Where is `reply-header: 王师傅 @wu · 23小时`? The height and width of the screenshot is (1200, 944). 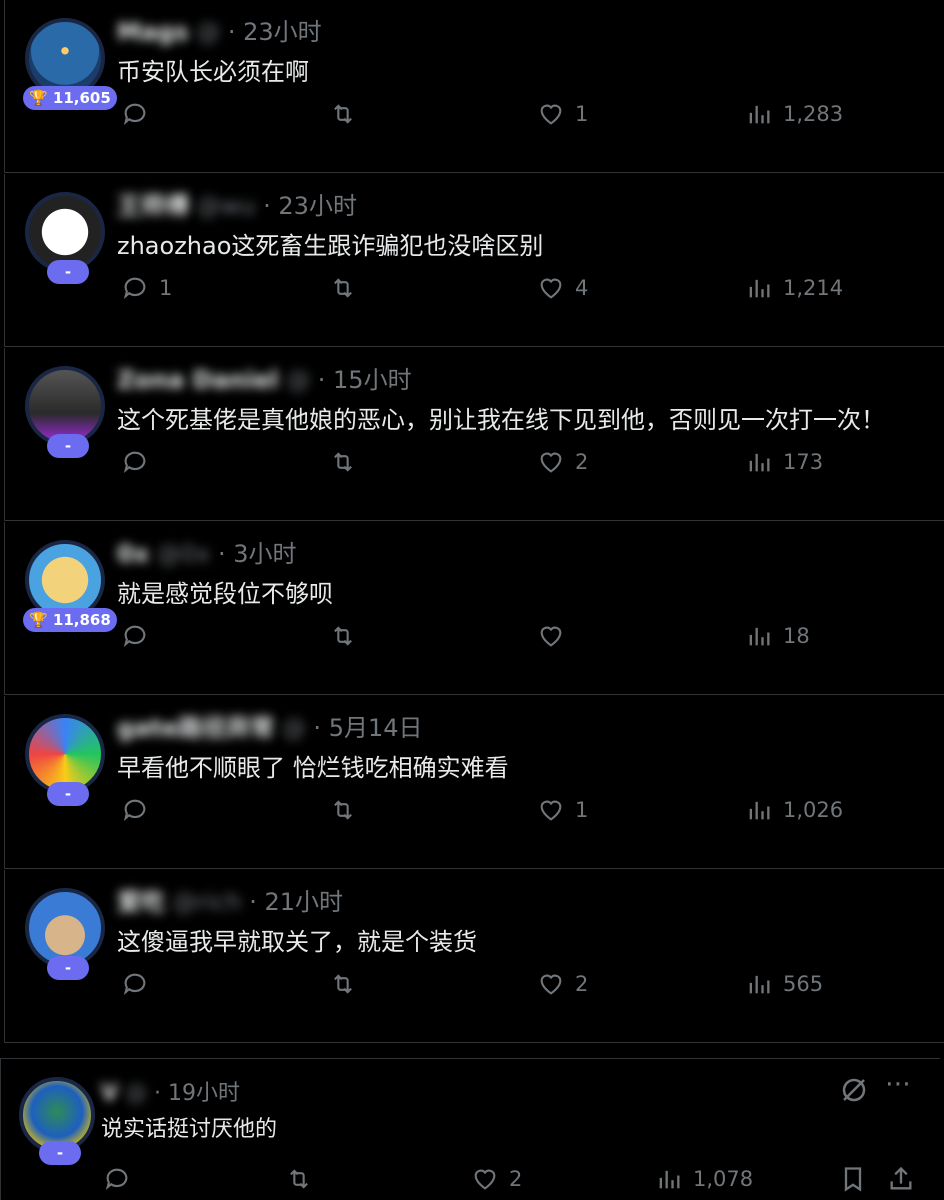 reply-header: 王师傅 @wu · 23小时 is located at coordinates (237, 203).